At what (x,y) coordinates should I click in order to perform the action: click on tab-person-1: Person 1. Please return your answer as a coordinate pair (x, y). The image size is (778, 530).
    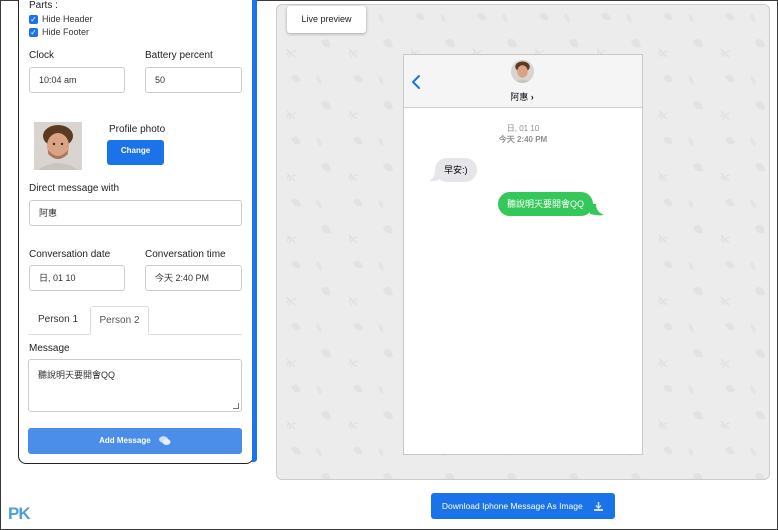
    Looking at the image, I should click on (58, 320).